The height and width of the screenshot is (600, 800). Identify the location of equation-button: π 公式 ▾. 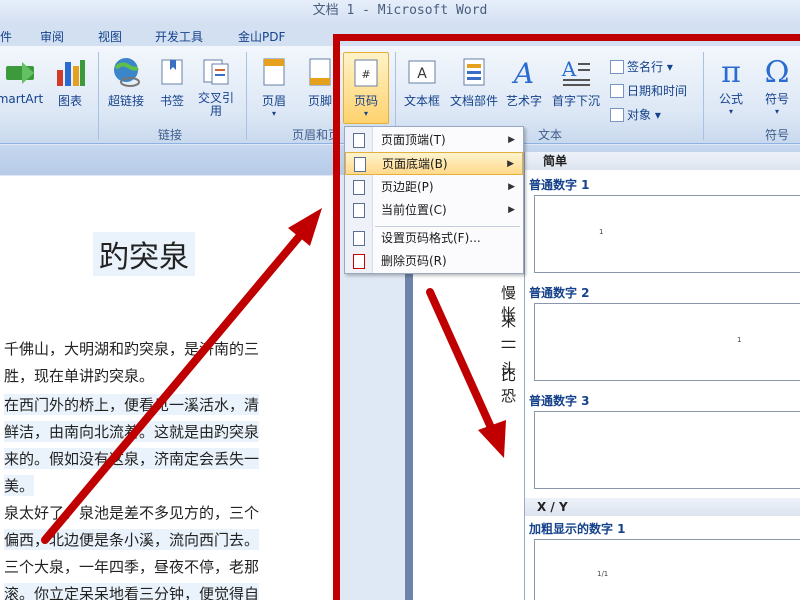
(731, 85).